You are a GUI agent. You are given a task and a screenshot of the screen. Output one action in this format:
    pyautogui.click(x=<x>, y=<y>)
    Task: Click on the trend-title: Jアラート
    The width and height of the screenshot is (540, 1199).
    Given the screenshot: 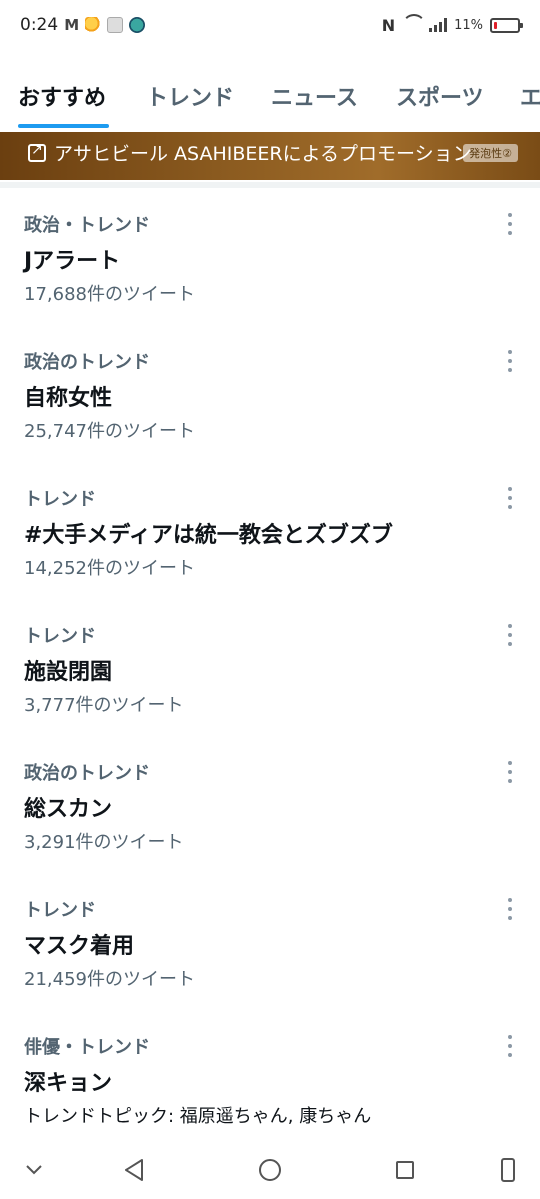 What is the action you would take?
    pyautogui.click(x=72, y=261)
    